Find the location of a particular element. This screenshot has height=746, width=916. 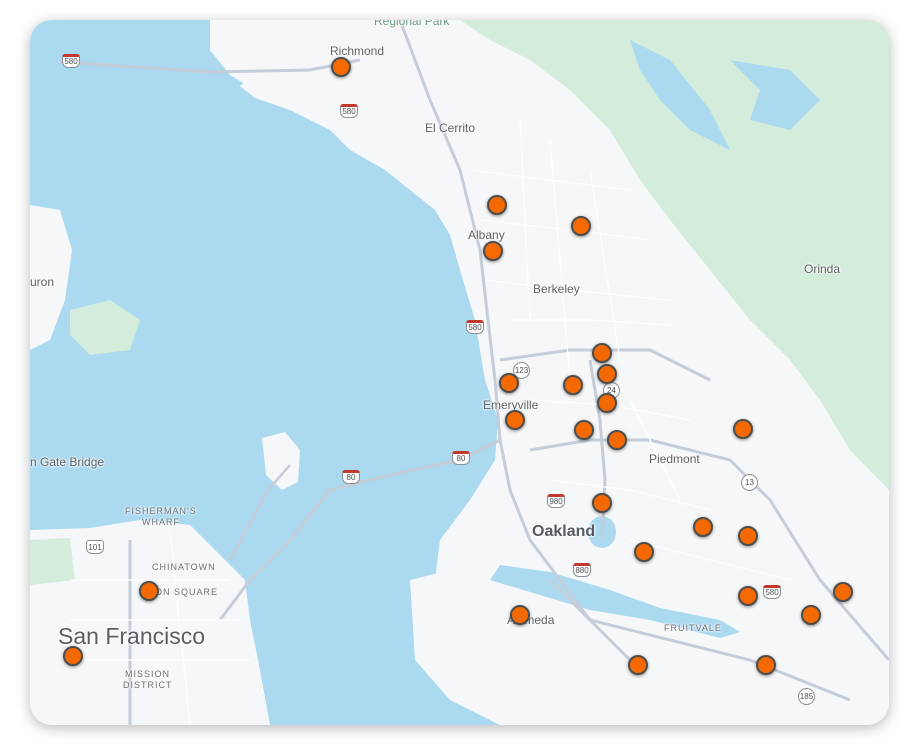

regional-park-label: Regional Park is located at coordinates (412, 24).